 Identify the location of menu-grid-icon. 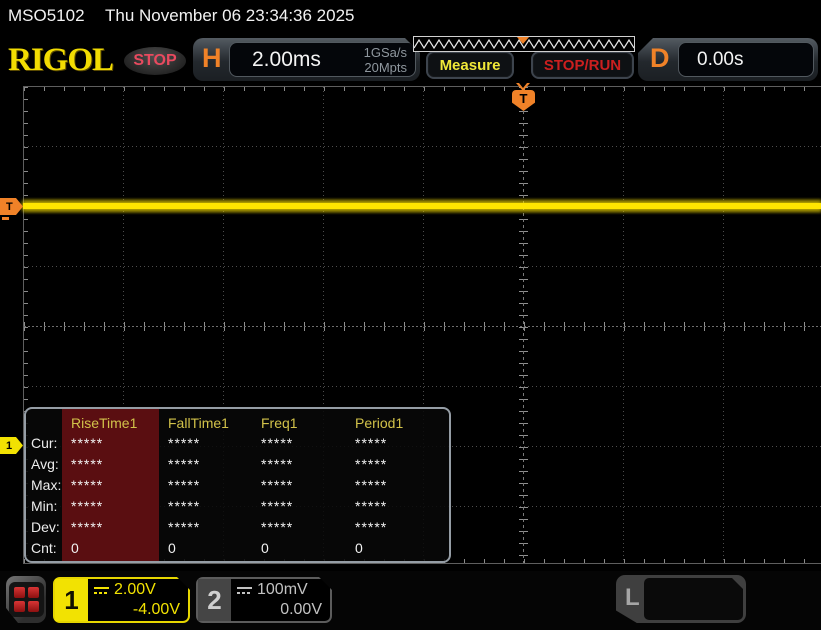
(26, 599).